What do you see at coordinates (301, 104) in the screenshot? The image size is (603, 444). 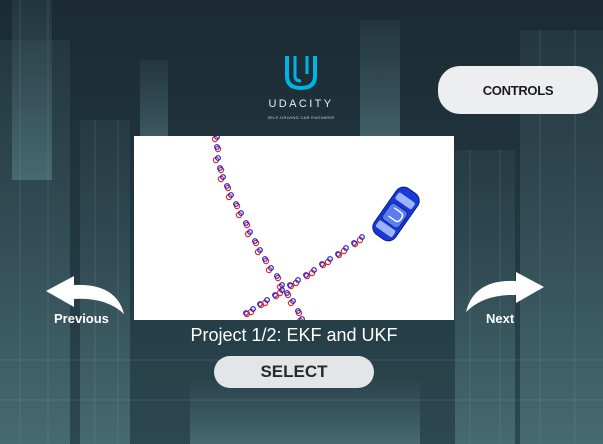 I see `brand-name: UDACITY` at bounding box center [301, 104].